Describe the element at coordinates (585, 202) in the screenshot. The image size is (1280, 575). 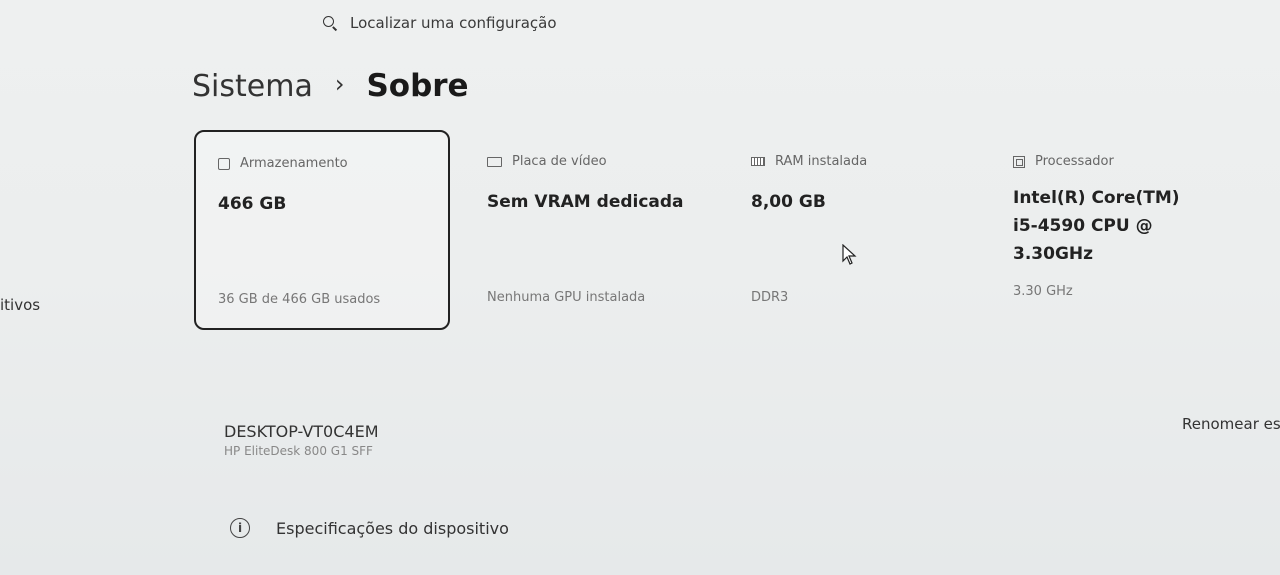
I see `gpu-value: Sem VRAM dedicada` at that location.